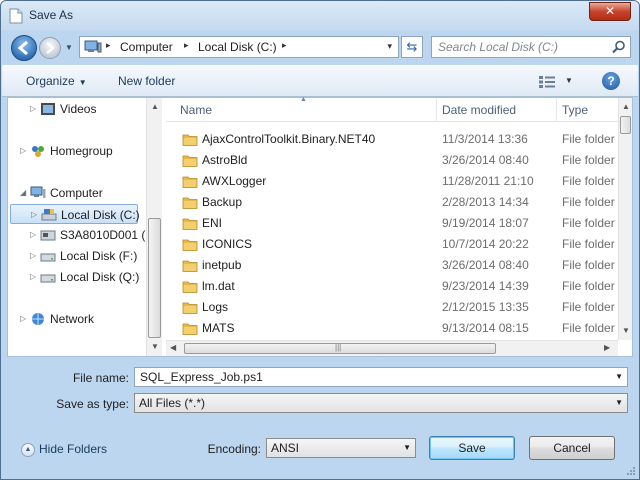 The width and height of the screenshot is (640, 480). What do you see at coordinates (472, 448) in the screenshot?
I see `save-button: Save` at bounding box center [472, 448].